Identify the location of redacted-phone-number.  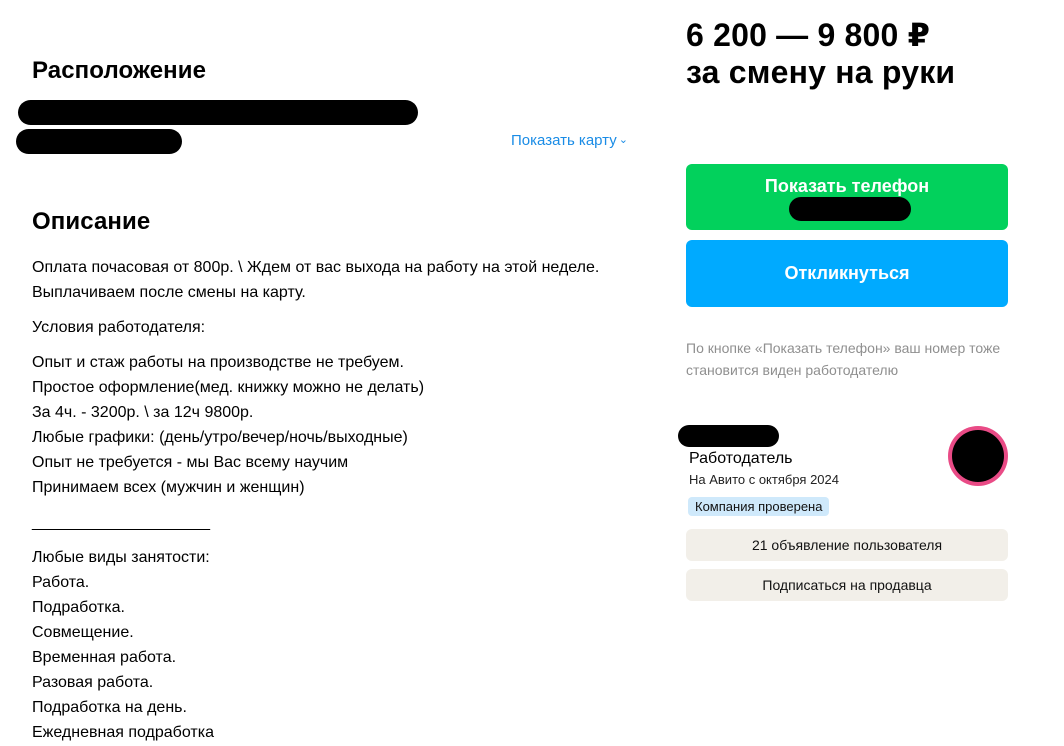
(850, 209).